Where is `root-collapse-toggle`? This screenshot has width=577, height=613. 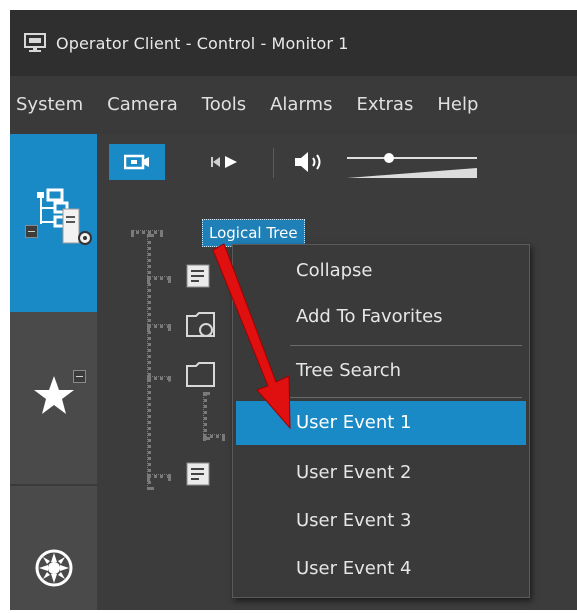 root-collapse-toggle is located at coordinates (31, 231).